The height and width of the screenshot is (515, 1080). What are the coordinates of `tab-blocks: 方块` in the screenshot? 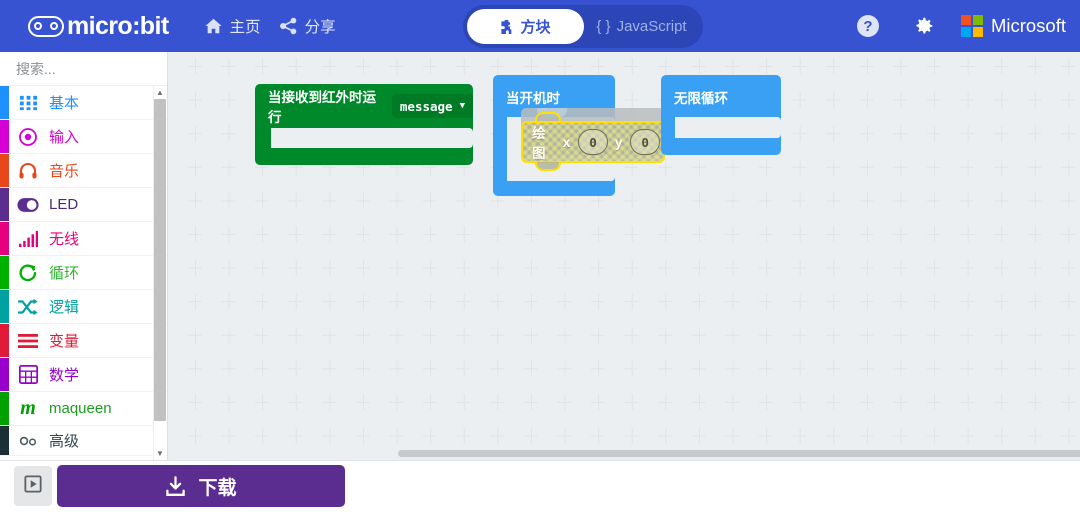 It's located at (525, 26).